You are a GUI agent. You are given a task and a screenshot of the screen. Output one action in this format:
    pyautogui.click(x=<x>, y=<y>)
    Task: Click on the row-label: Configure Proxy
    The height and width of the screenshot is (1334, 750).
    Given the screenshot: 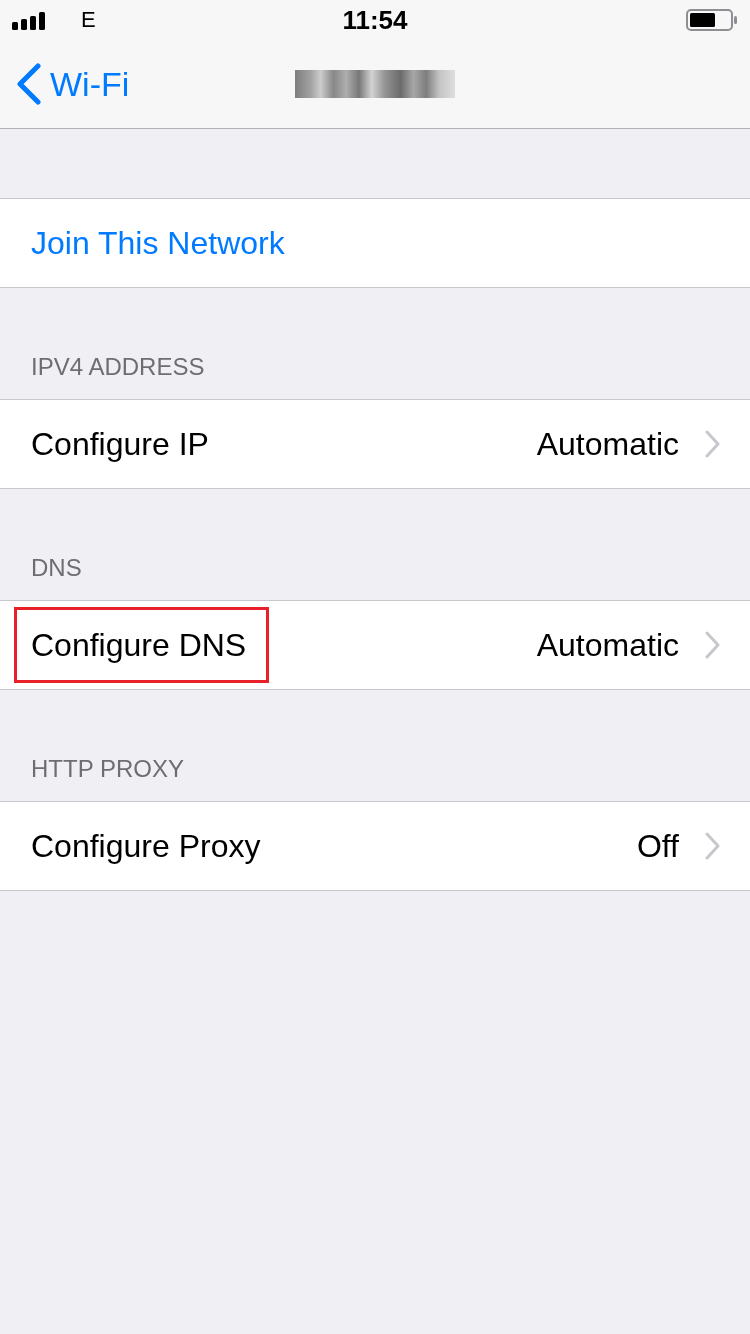 What is the action you would take?
    pyautogui.click(x=146, y=846)
    